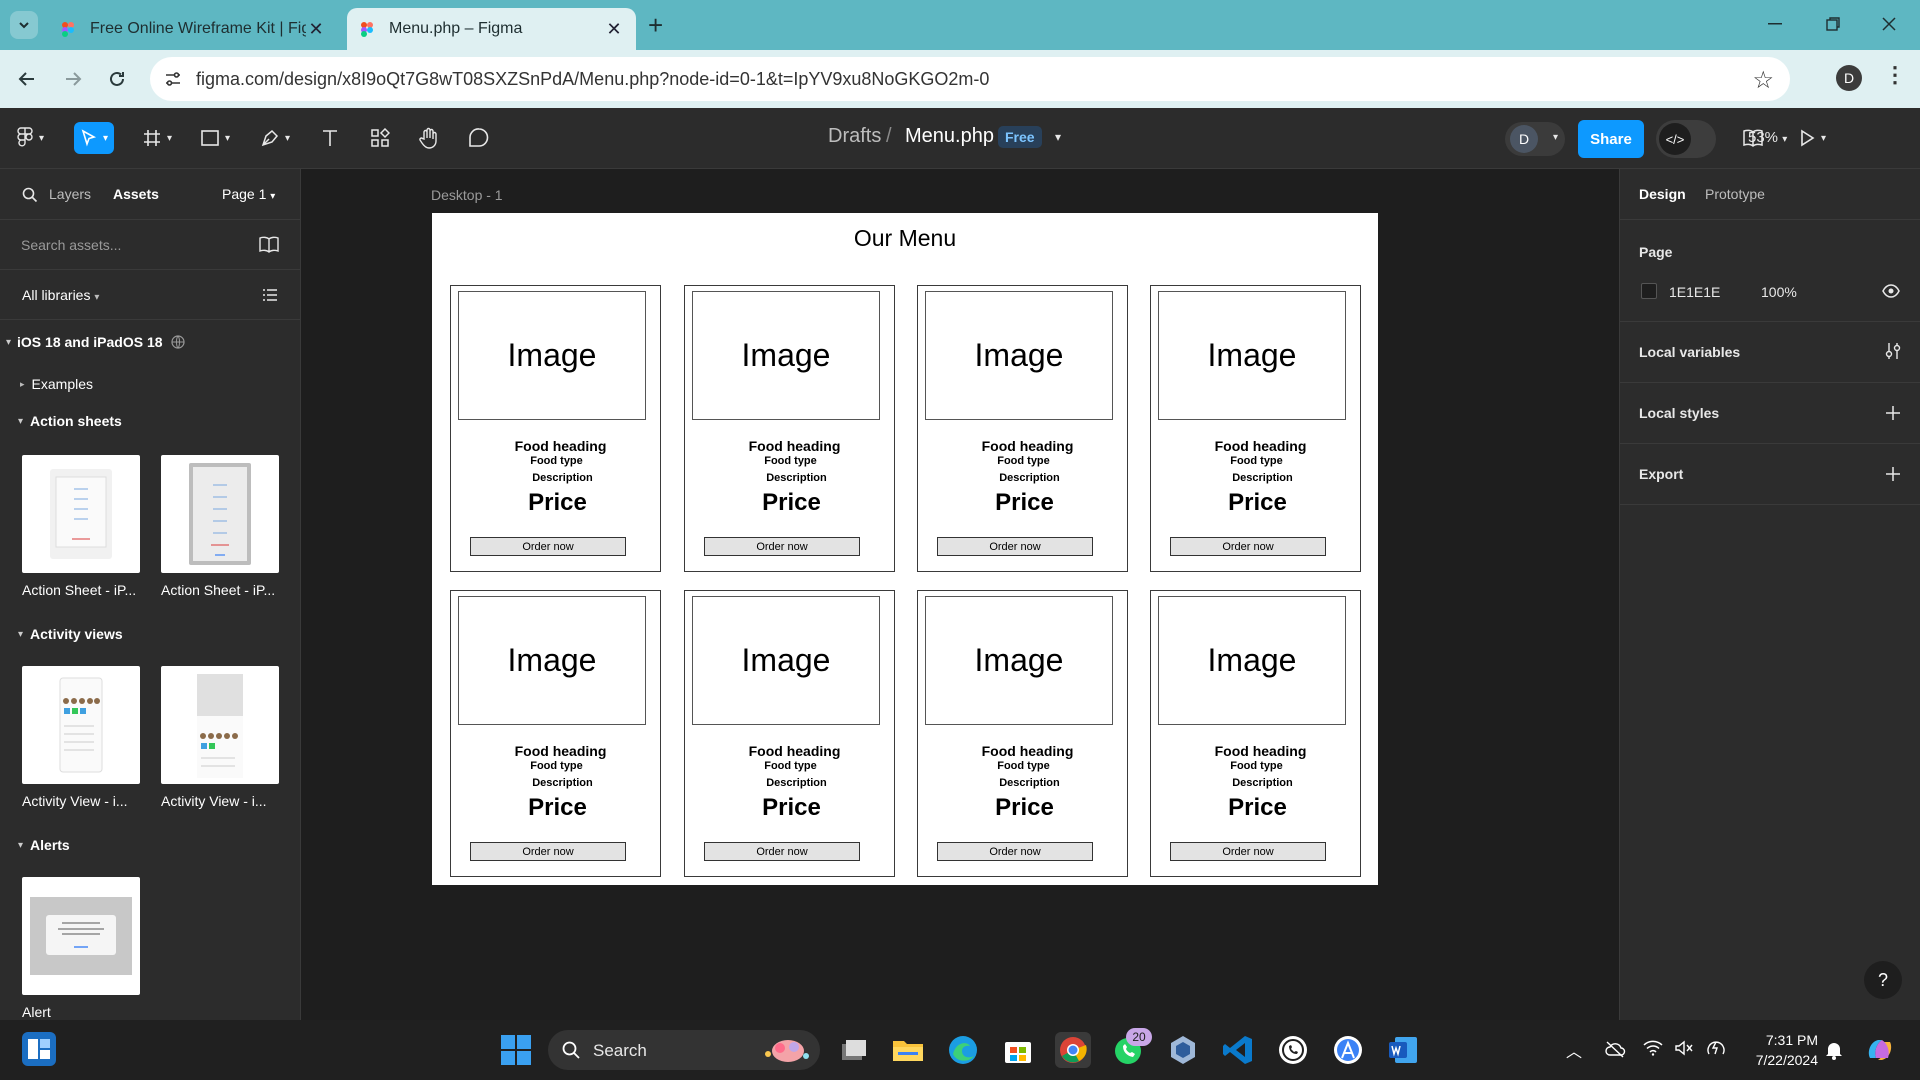 The image size is (1920, 1080). Describe the element at coordinates (1891, 291) in the screenshot. I see `eye-icon` at that location.